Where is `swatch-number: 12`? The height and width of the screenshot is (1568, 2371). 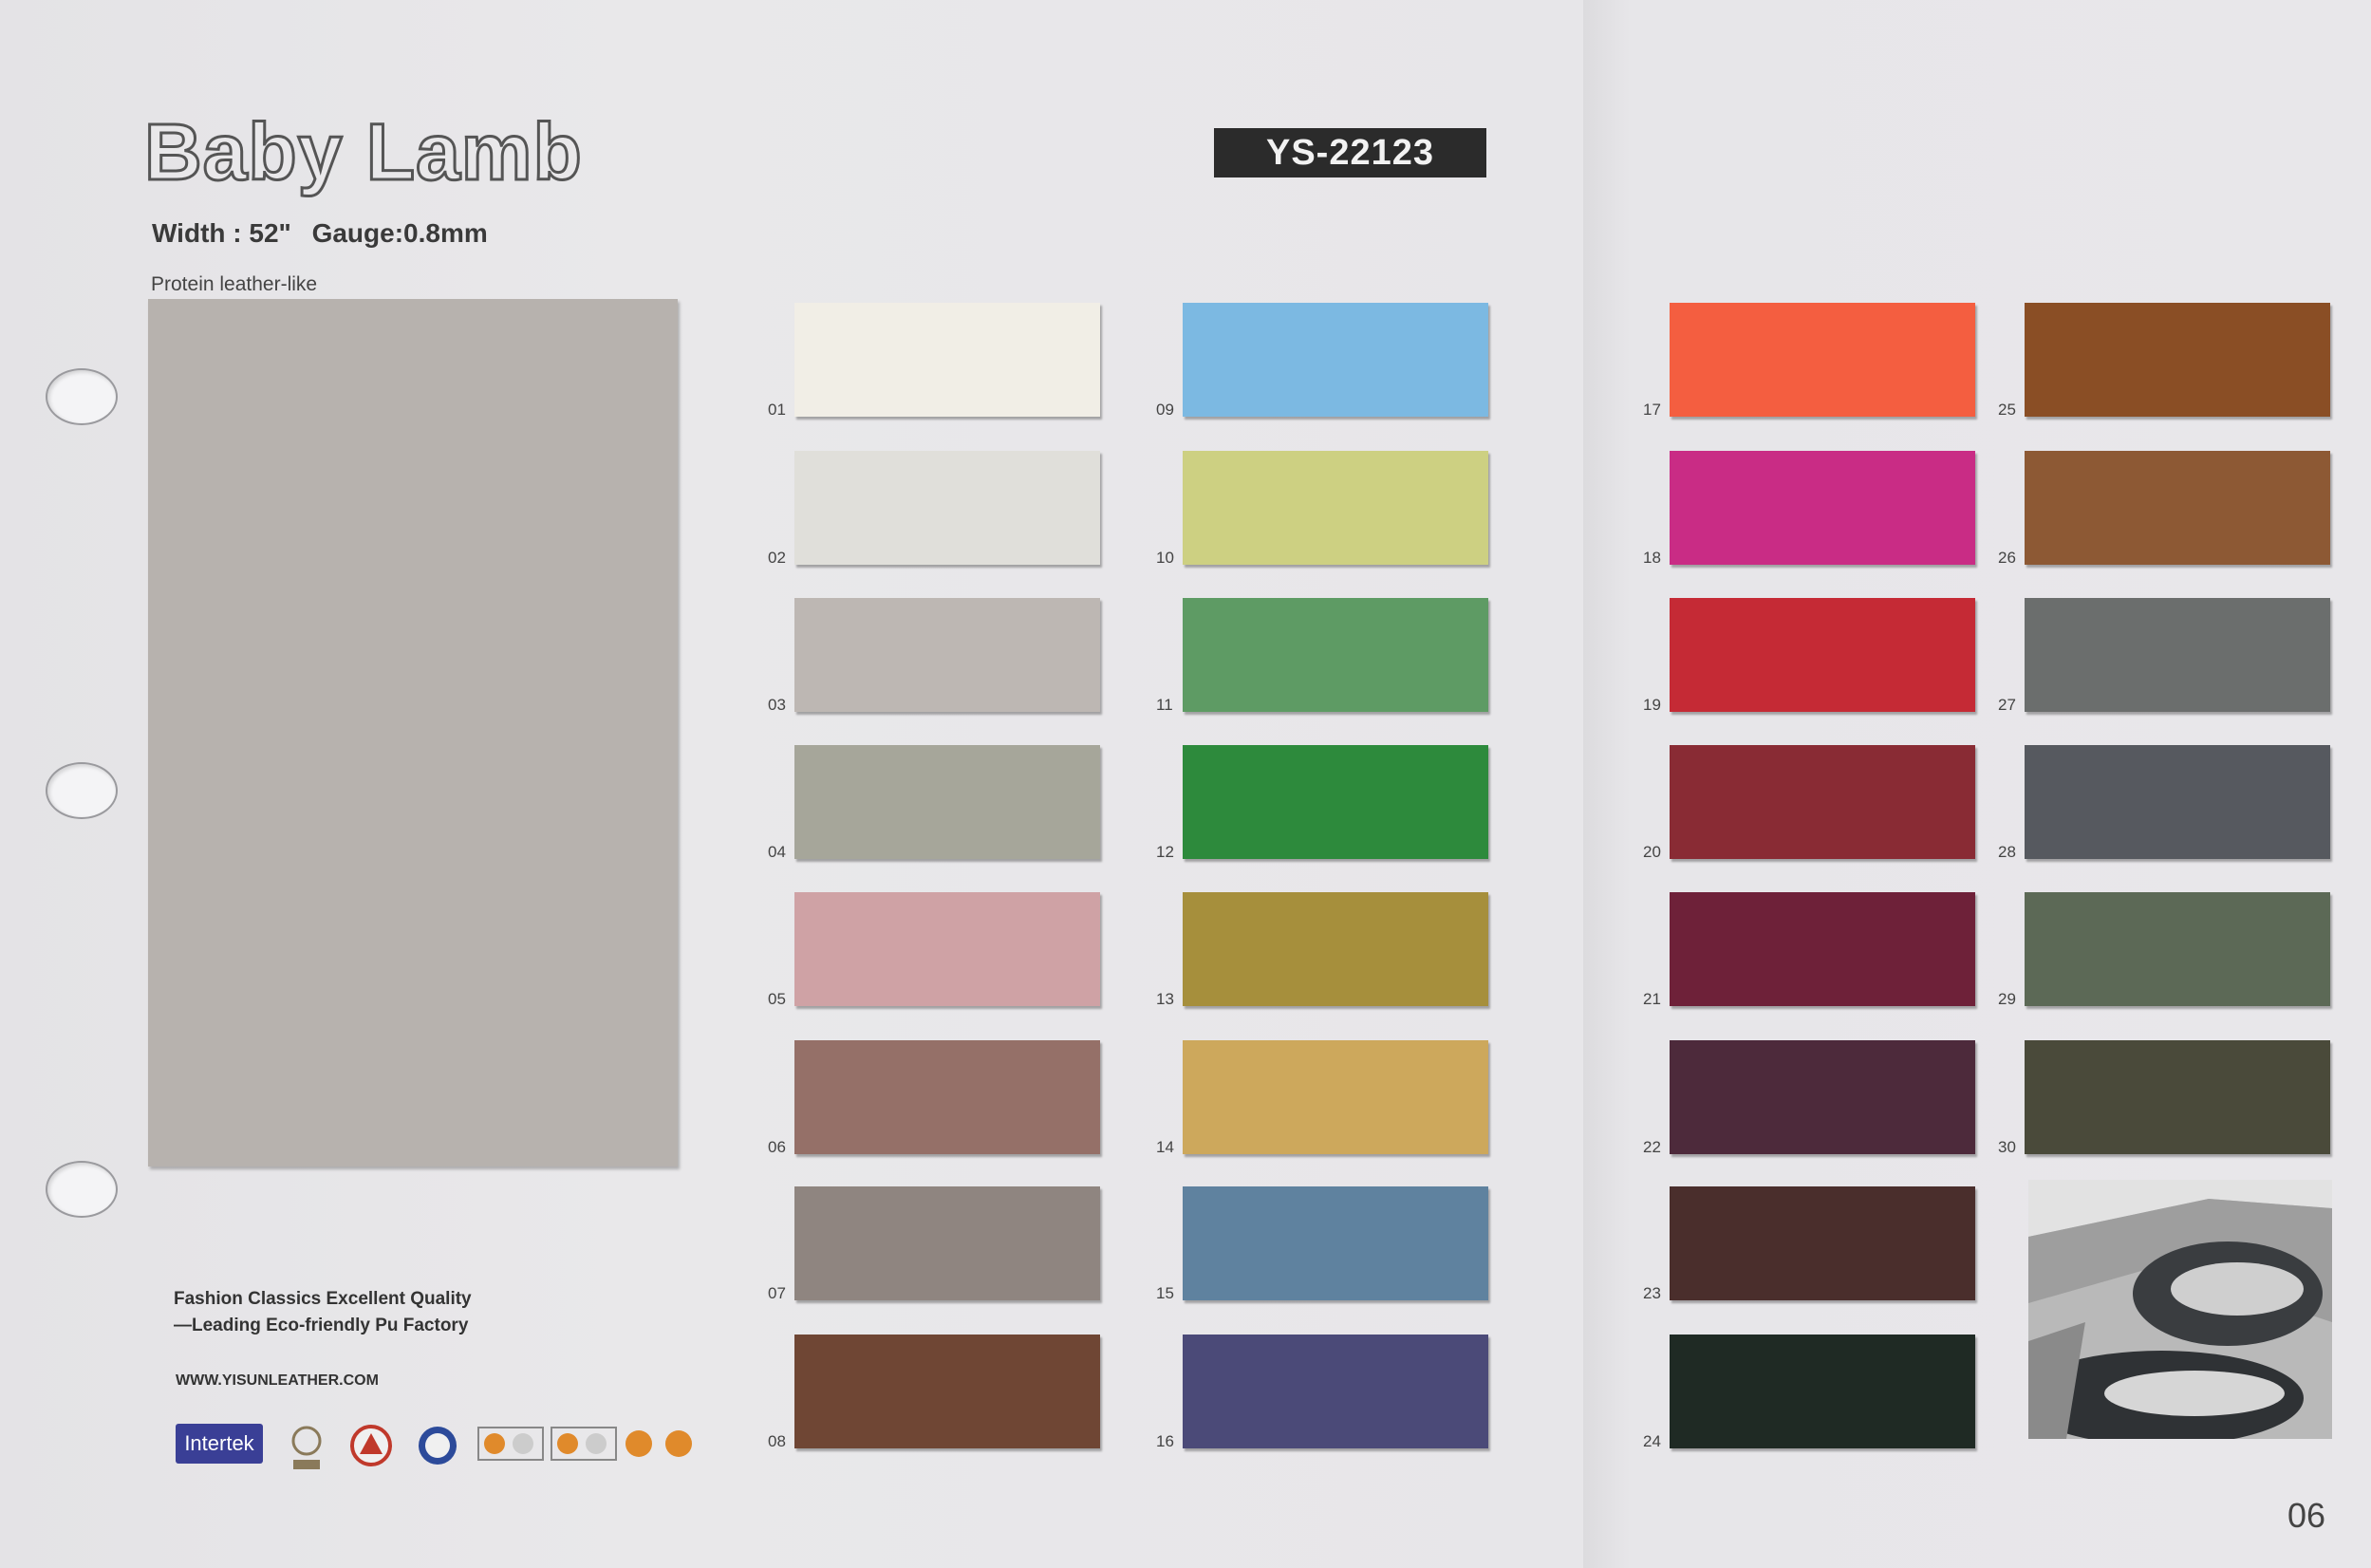
swatch-number: 12 is located at coordinates (1165, 852).